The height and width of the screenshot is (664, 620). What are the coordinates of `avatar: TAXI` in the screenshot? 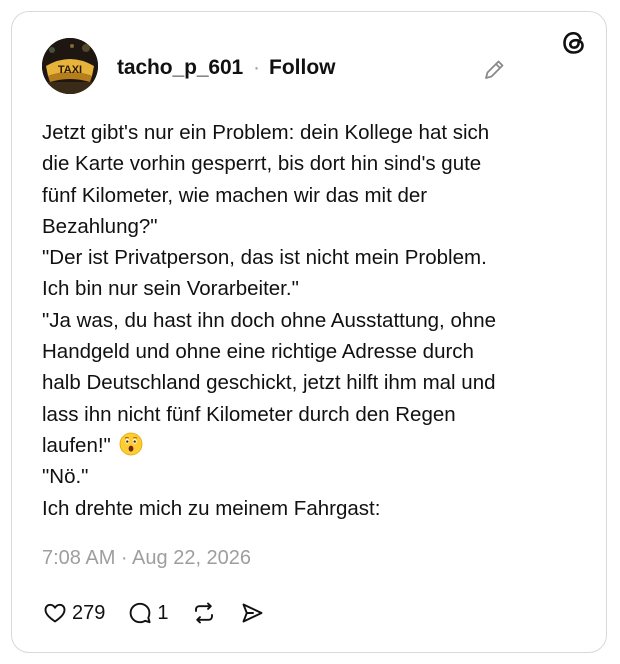 It's located at (70, 66).